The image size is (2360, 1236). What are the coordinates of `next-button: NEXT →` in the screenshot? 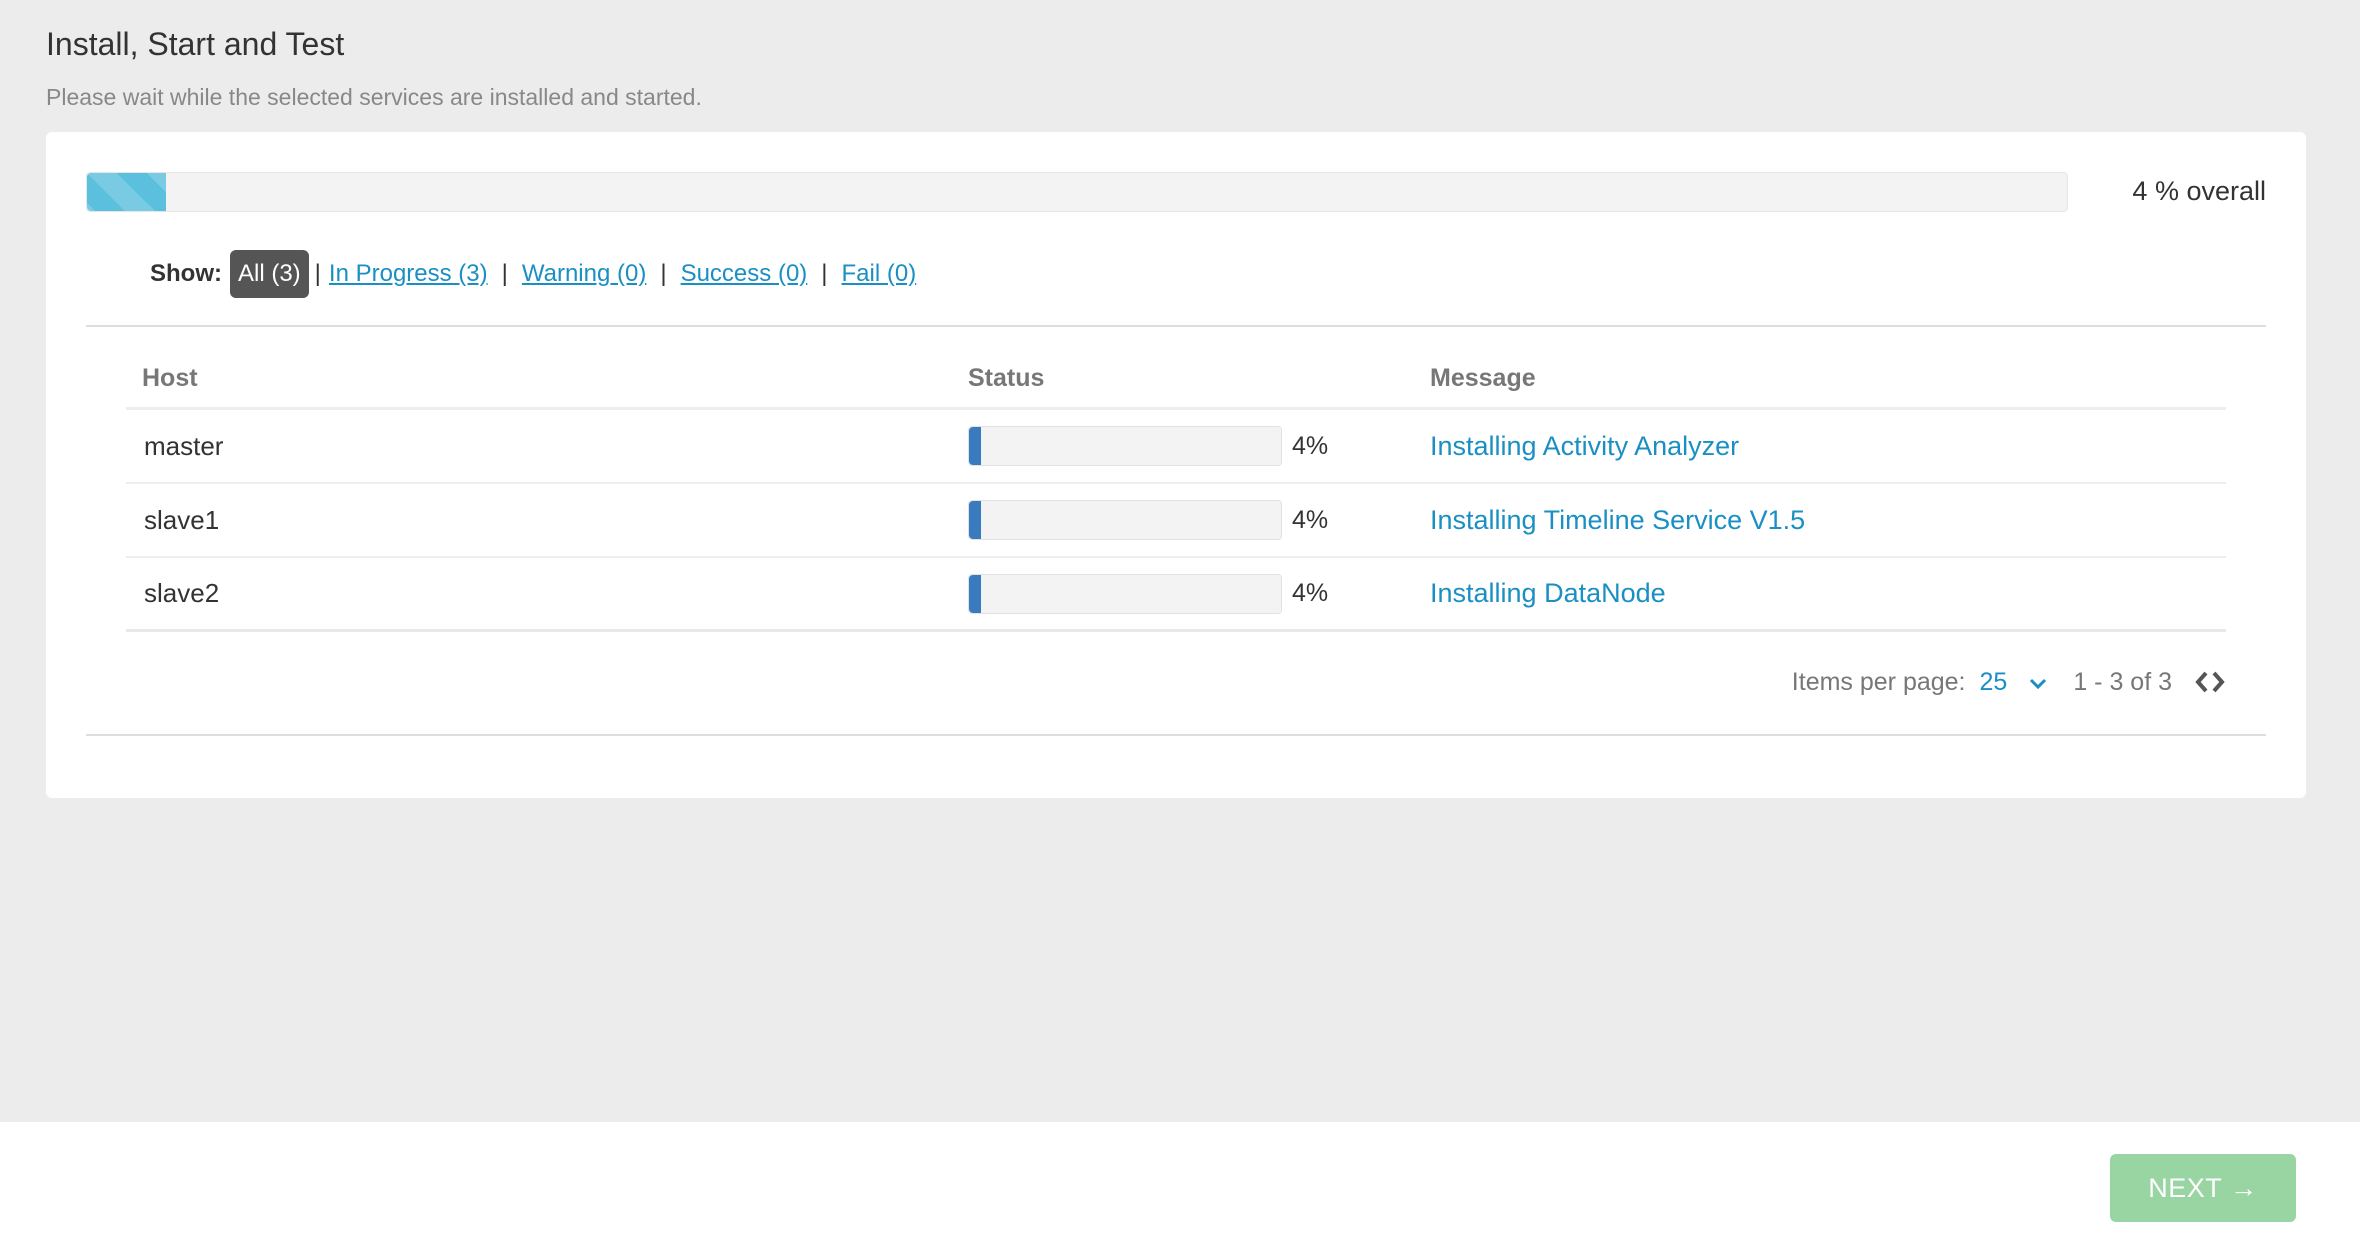 It's located at (2203, 1188).